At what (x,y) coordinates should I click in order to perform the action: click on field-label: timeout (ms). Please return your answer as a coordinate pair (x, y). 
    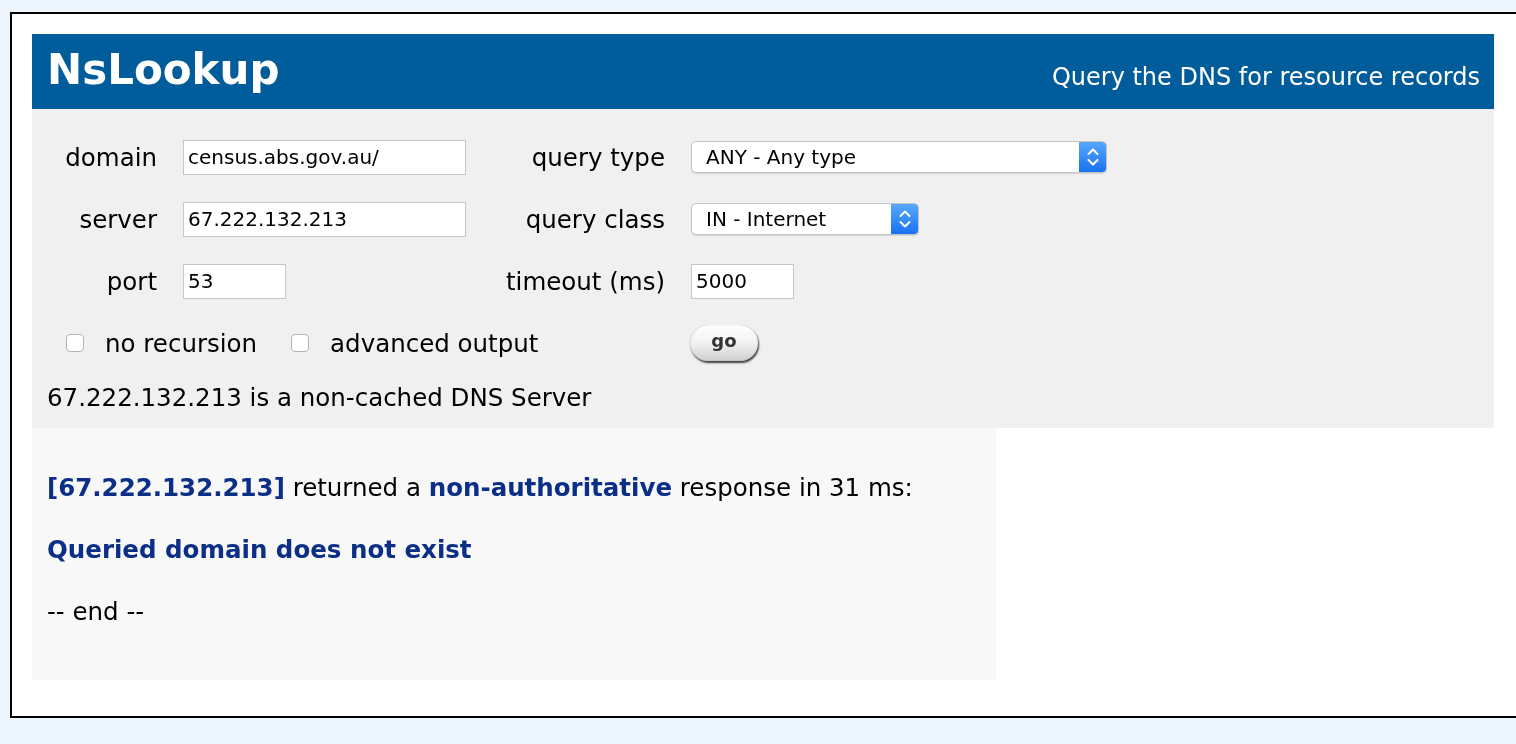
    Looking at the image, I should click on (585, 281).